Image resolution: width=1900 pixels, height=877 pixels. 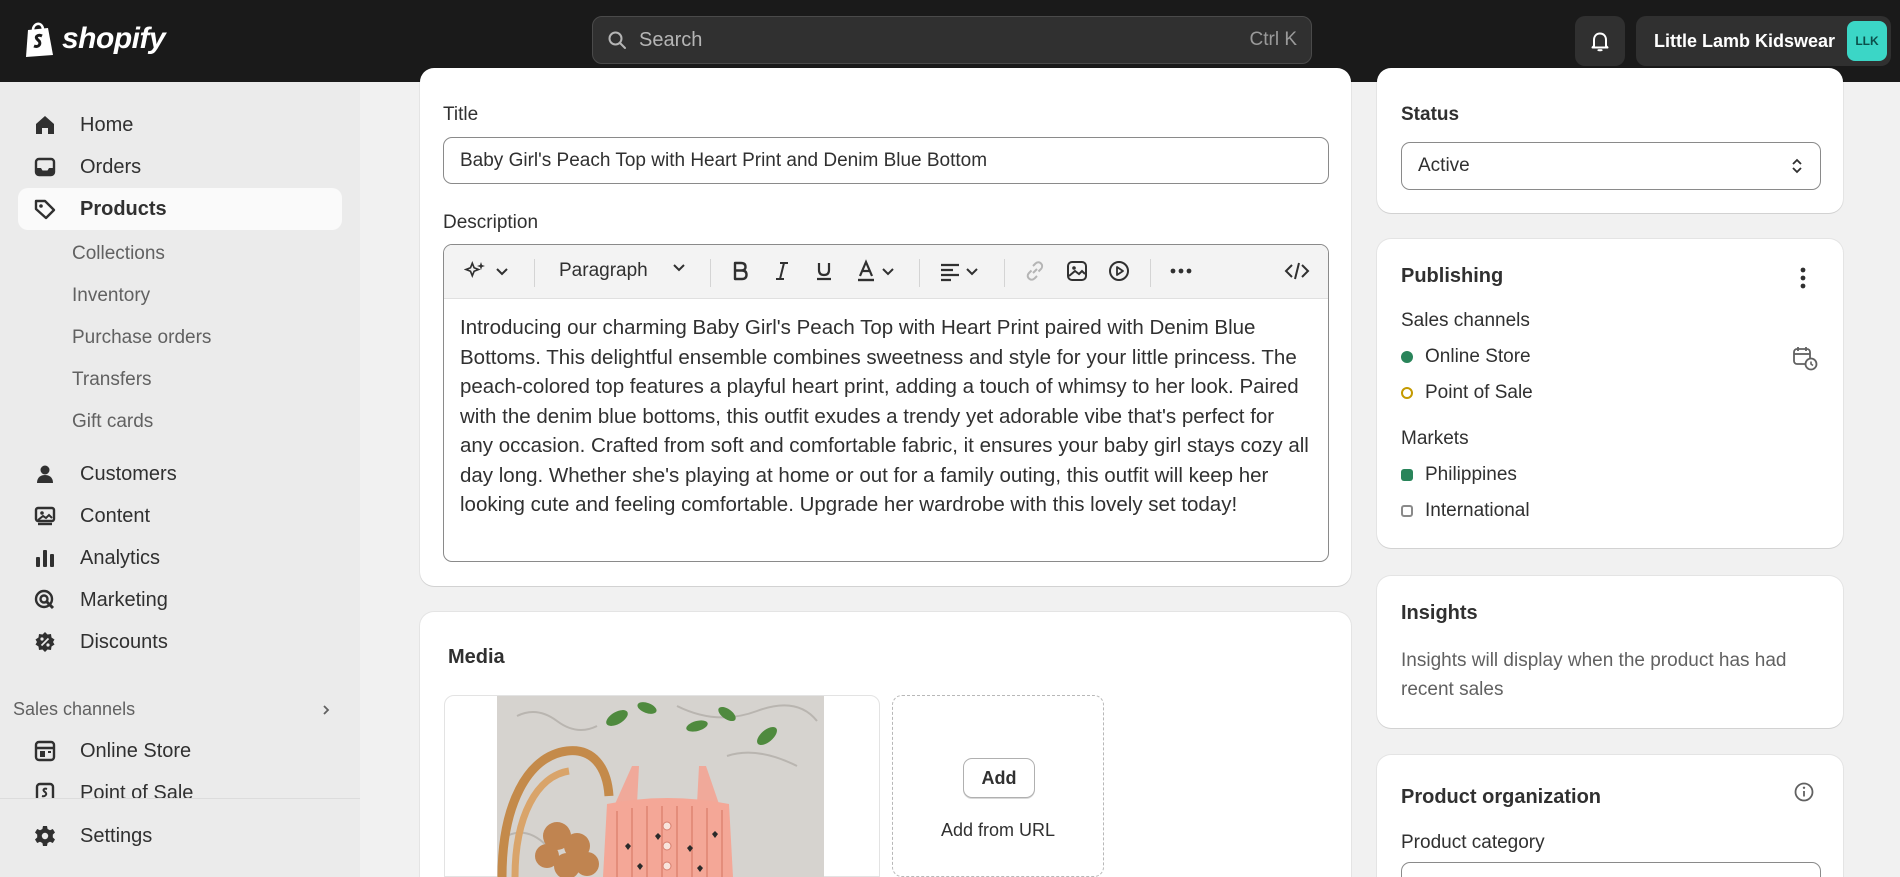 What do you see at coordinates (45, 516) in the screenshot?
I see `content-icon` at bounding box center [45, 516].